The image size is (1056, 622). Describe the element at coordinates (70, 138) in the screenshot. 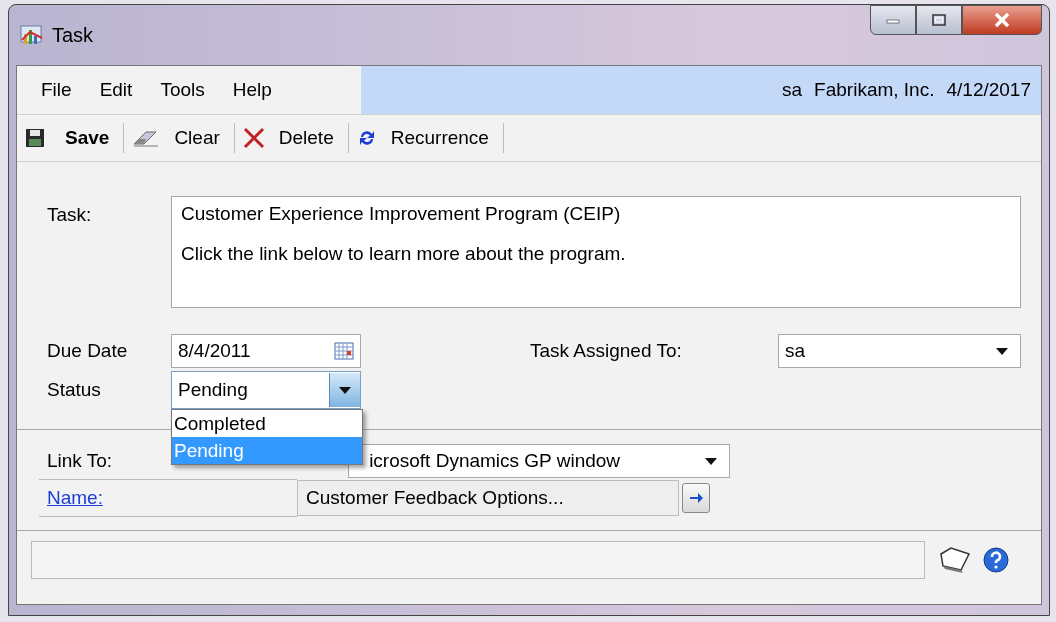

I see `save-button: Save` at that location.